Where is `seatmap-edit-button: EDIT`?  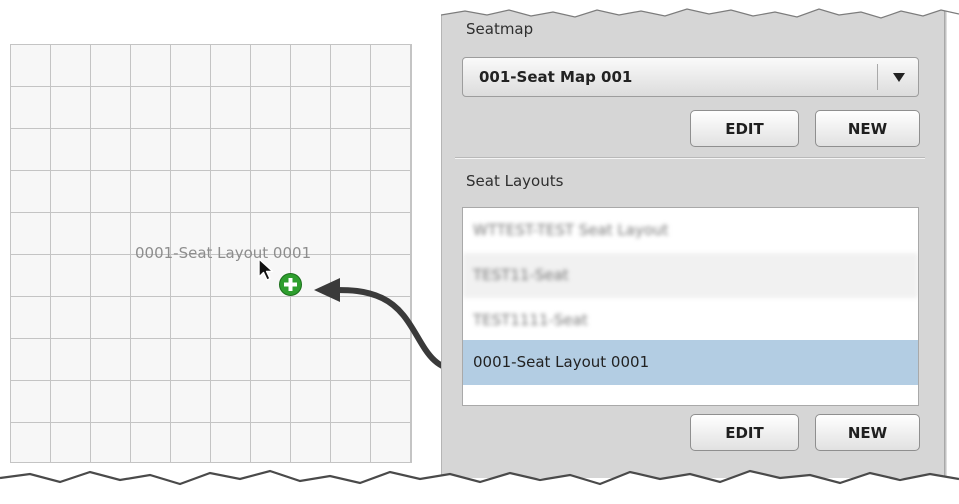
seatmap-edit-button: EDIT is located at coordinates (744, 128).